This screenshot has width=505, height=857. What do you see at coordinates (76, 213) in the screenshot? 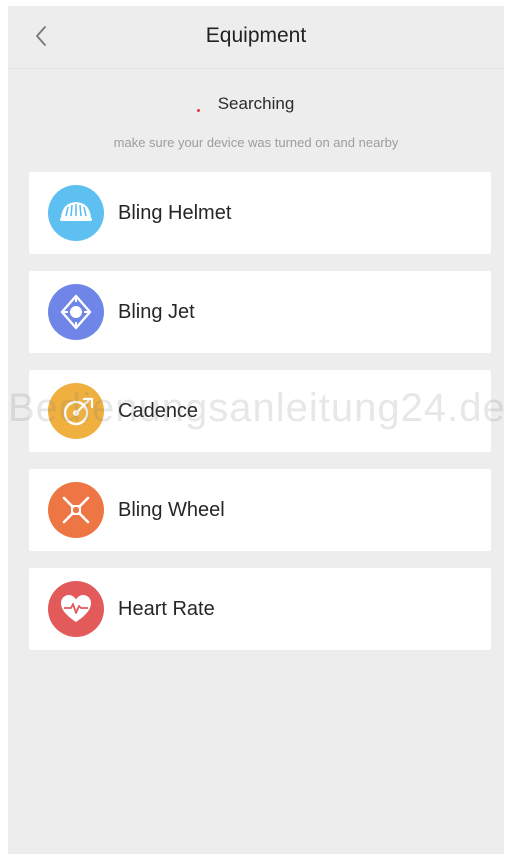
I see `helmet-icon` at bounding box center [76, 213].